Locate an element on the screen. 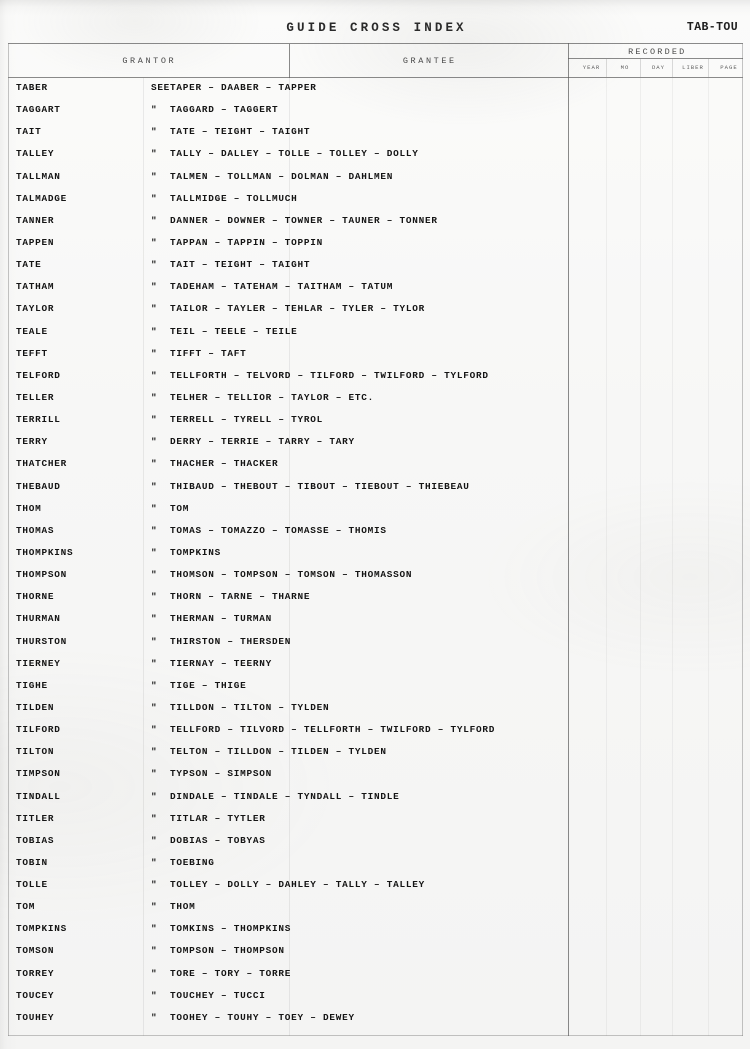 This screenshot has width=750, height=1049. table-row: TABER SEE TAPER – DAABER – TAPPER is located at coordinates (375, 89).